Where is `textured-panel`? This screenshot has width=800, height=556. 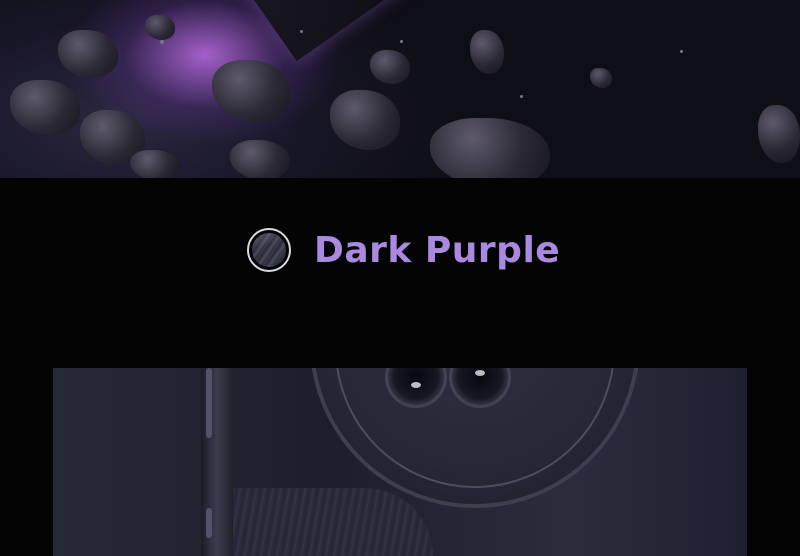
textured-panel is located at coordinates (333, 522).